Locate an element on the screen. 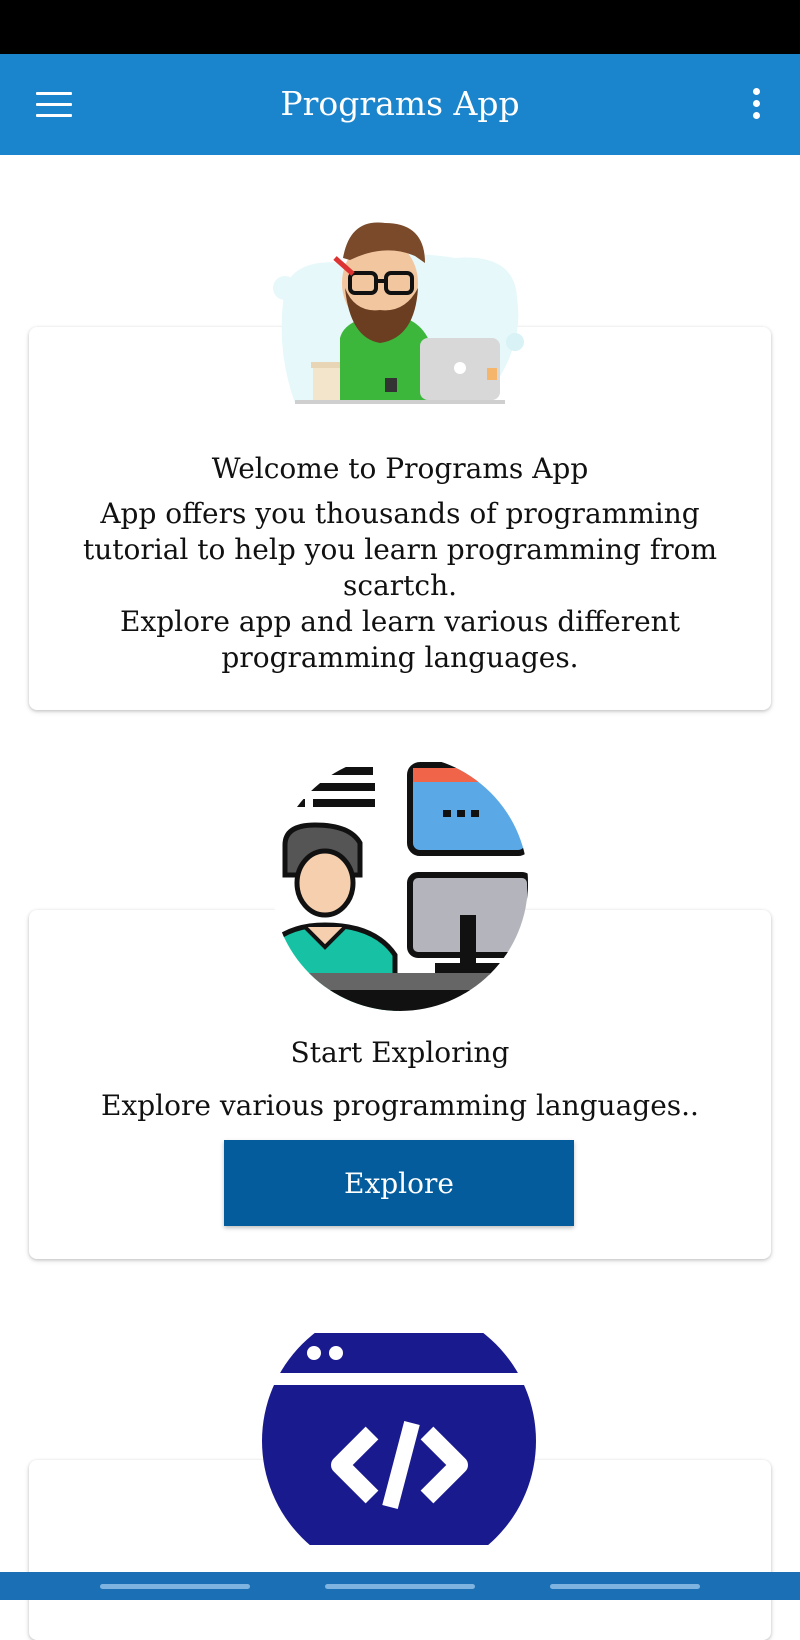 The image size is (800, 1640). app-bar: Programs App is located at coordinates (400, 104).